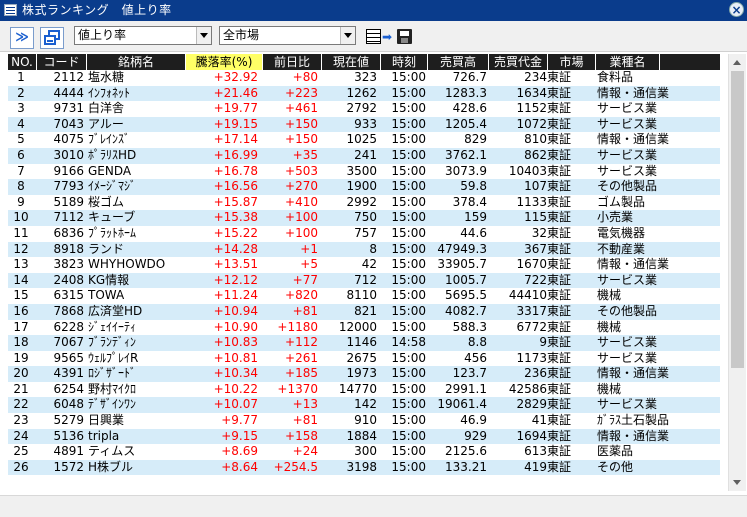  I want to click on ranking-type-select: 値上り率, so click(143, 35).